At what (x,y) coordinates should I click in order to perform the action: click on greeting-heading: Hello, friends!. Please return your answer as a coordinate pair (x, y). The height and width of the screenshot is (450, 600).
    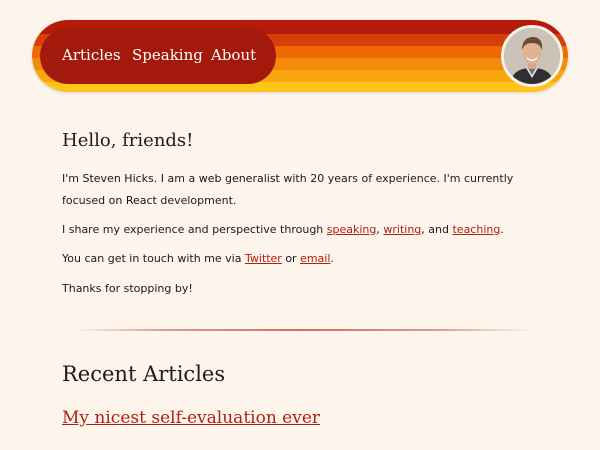
    Looking at the image, I should click on (128, 140).